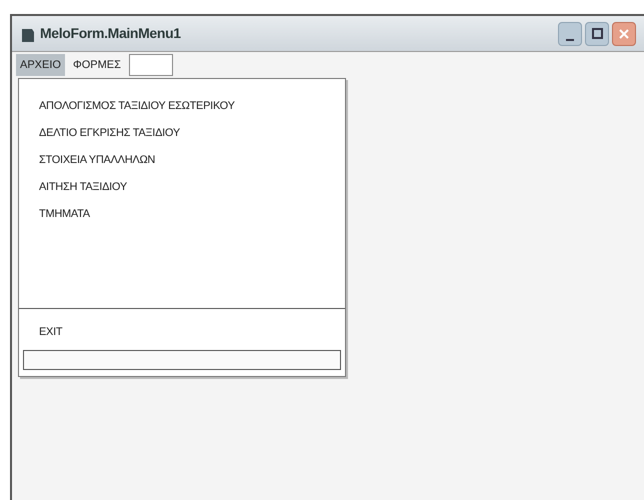 The height and width of the screenshot is (500, 644). What do you see at coordinates (182, 106) in the screenshot?
I see `menu-item: ΑΠΟΛΟΓΙΣΜΟΣ ΤΑΞΙΔΙΟΥ ΕΣΩΤΕΡΙΚΟΥ` at bounding box center [182, 106].